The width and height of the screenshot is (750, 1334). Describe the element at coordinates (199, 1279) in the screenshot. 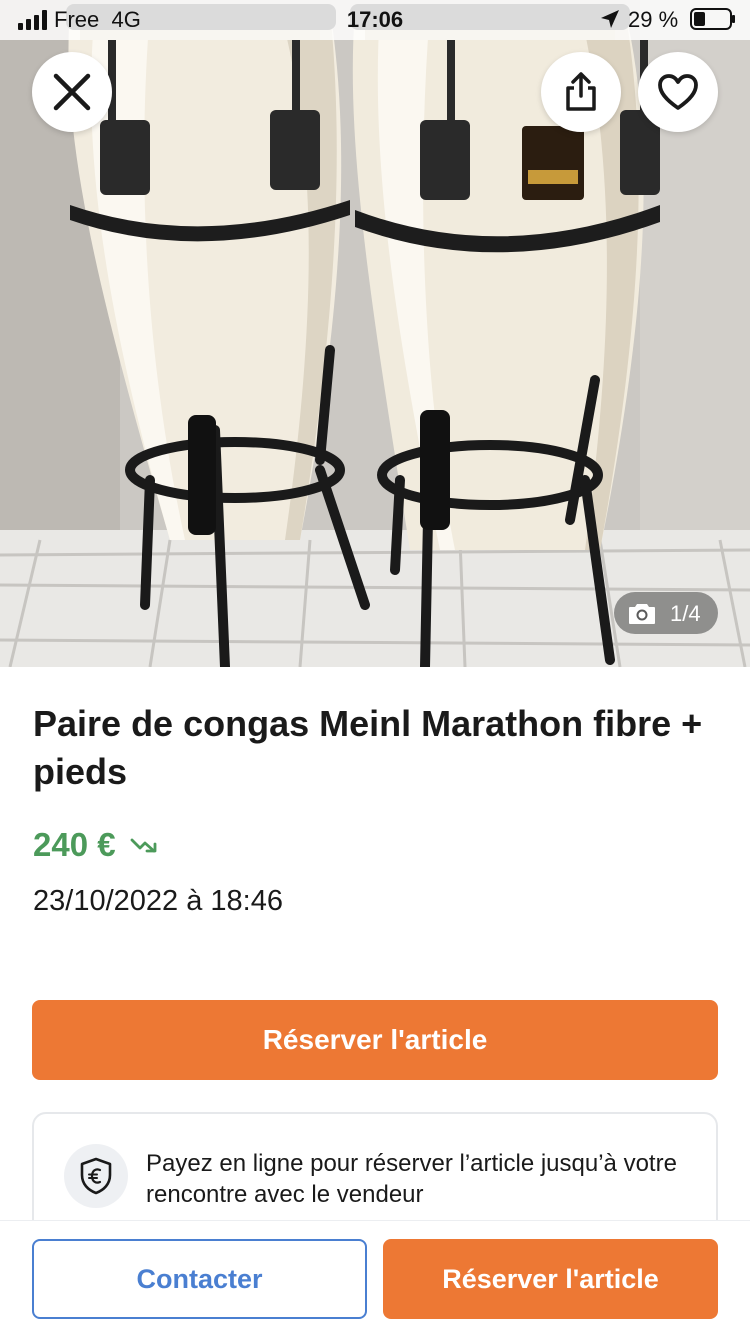

I see `contact-button: Contacter` at that location.